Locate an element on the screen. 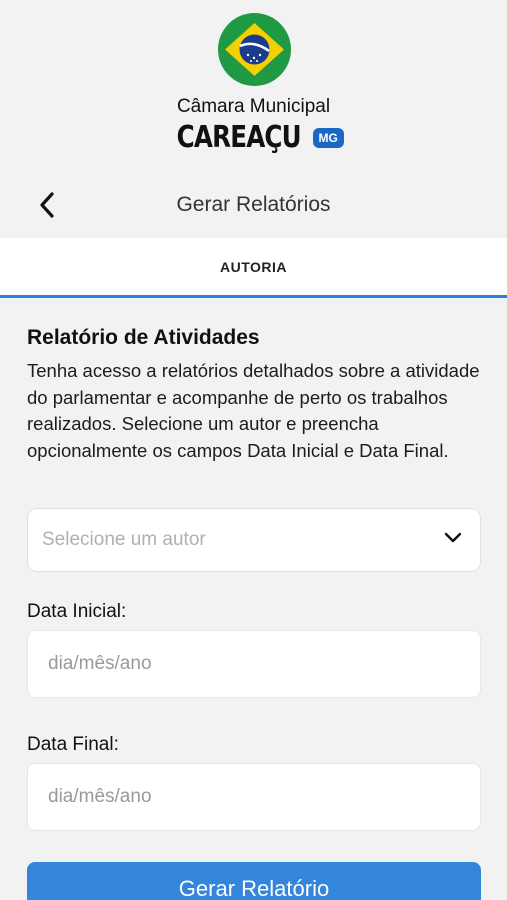 This screenshot has width=507, height=900. city-name: CAREAÇU is located at coordinates (239, 137).